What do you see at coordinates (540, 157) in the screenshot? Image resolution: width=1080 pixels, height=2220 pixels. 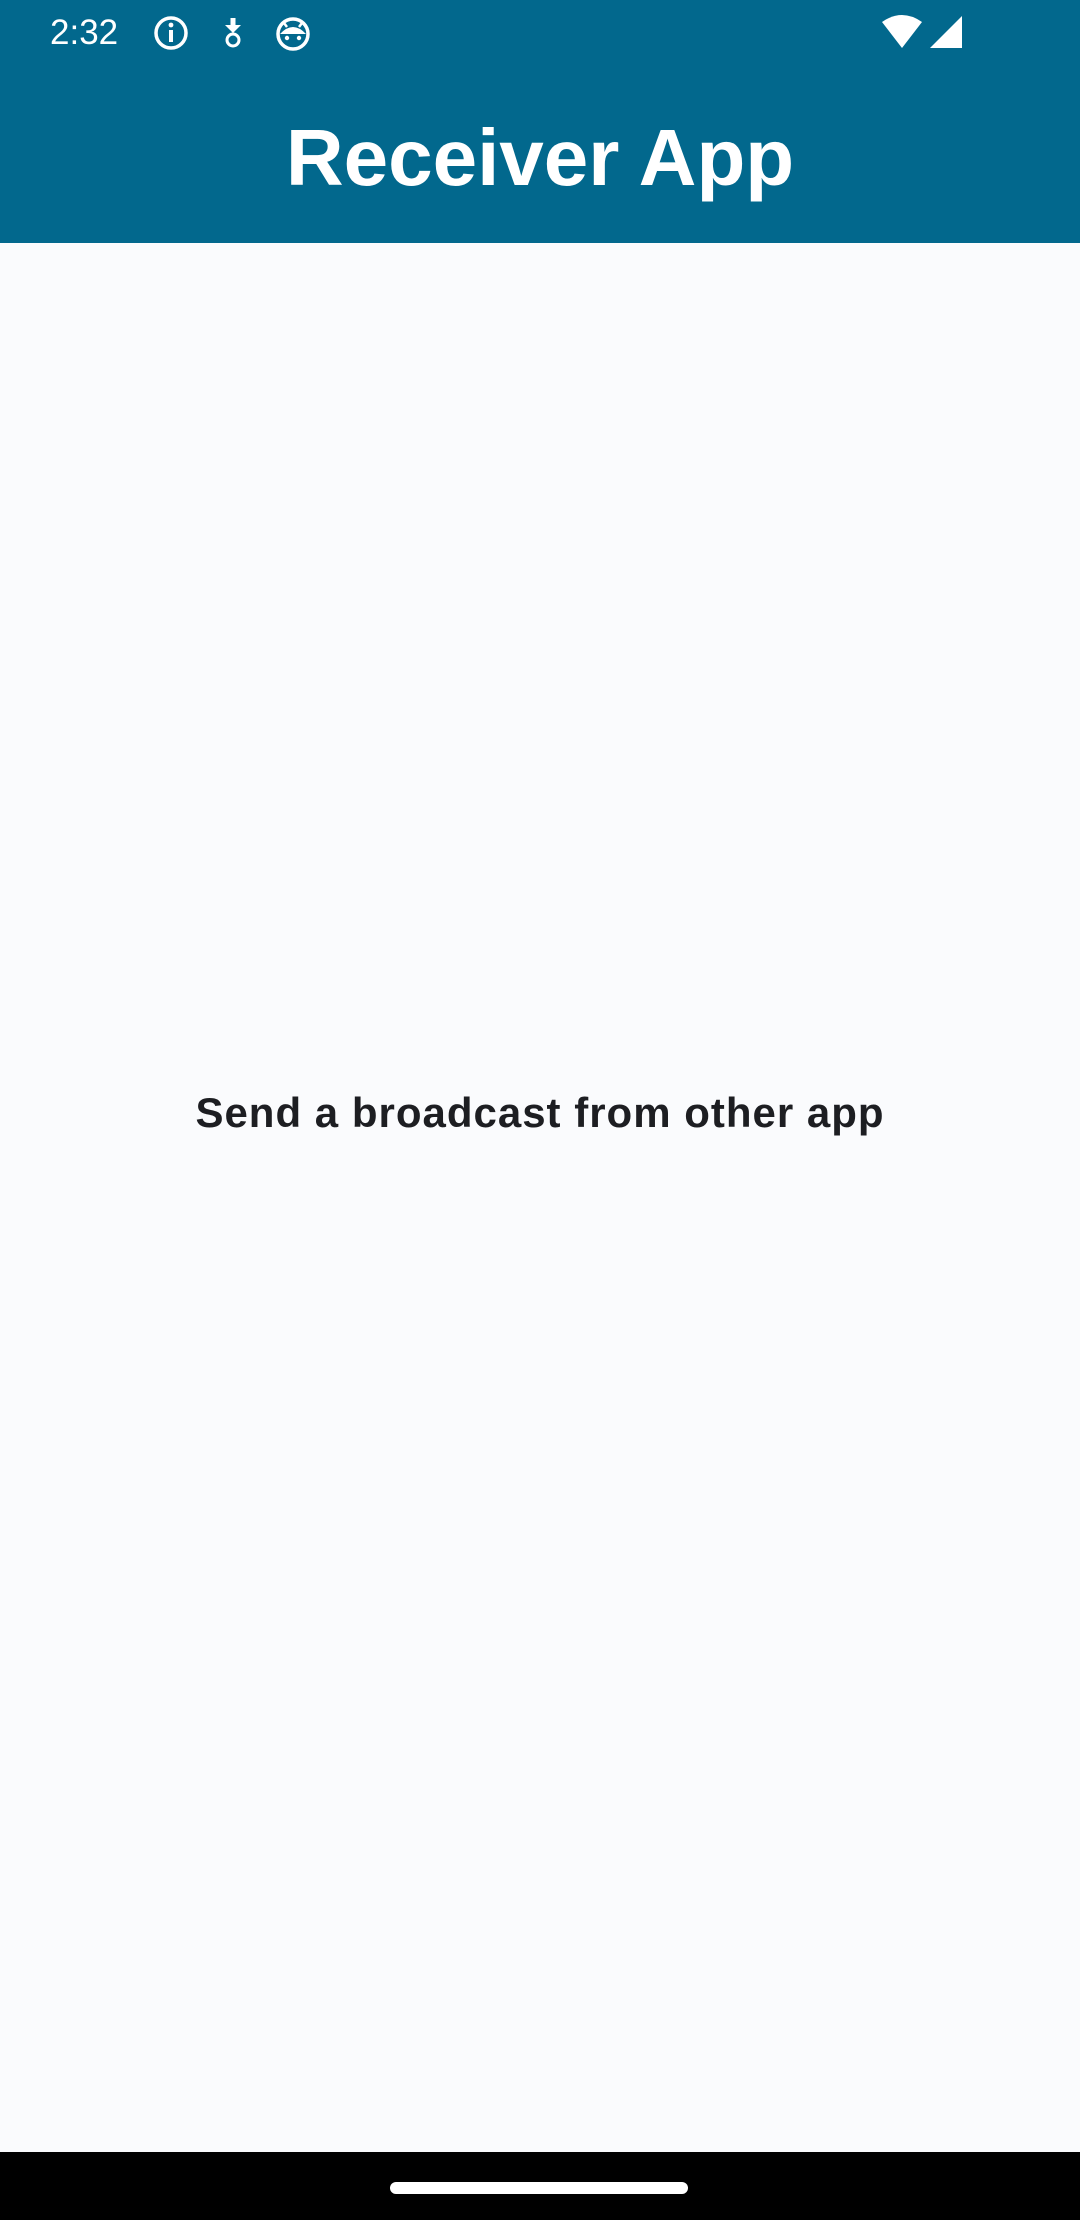 I see `app-title: Receiver App` at bounding box center [540, 157].